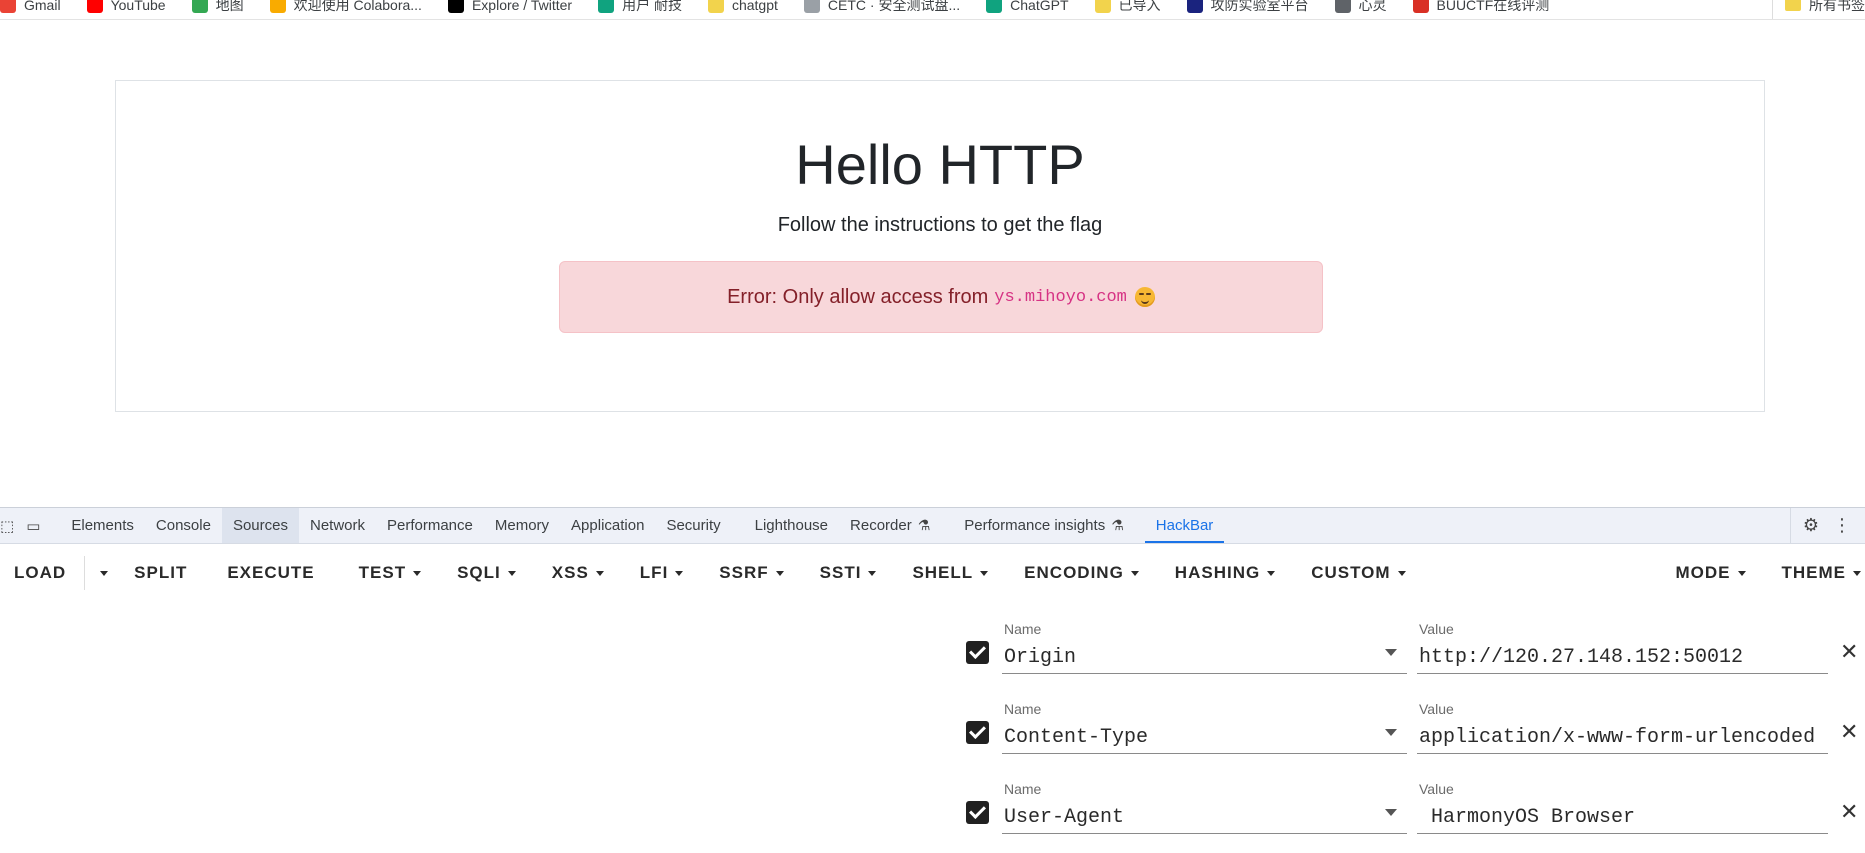  I want to click on sqli-label: SQLI, so click(479, 572).